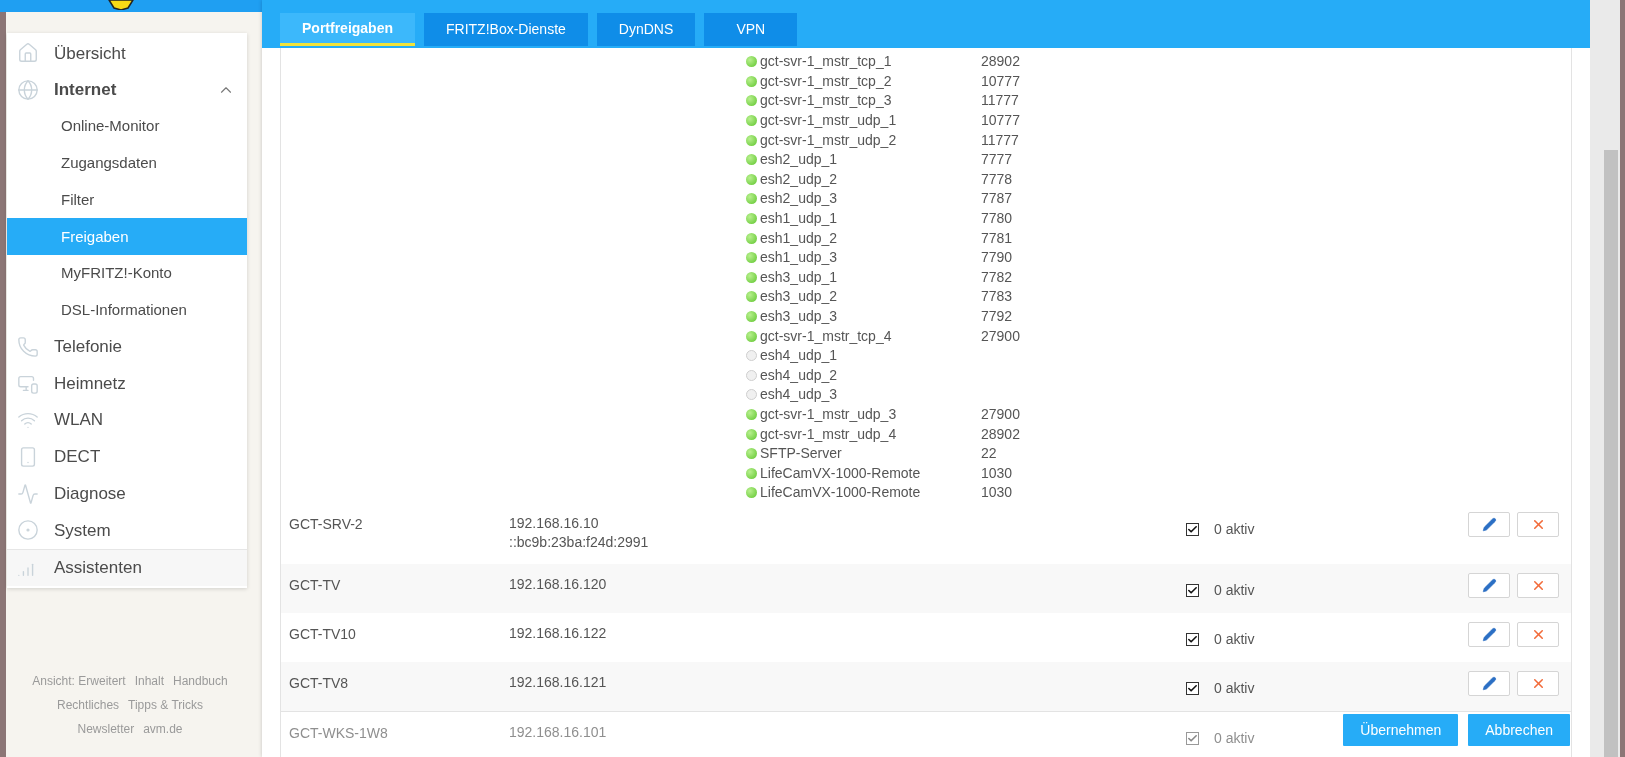 The image size is (1625, 757). What do you see at coordinates (127, 273) in the screenshot?
I see `submenu-item: MyFRITZ!-Konto` at bounding box center [127, 273].